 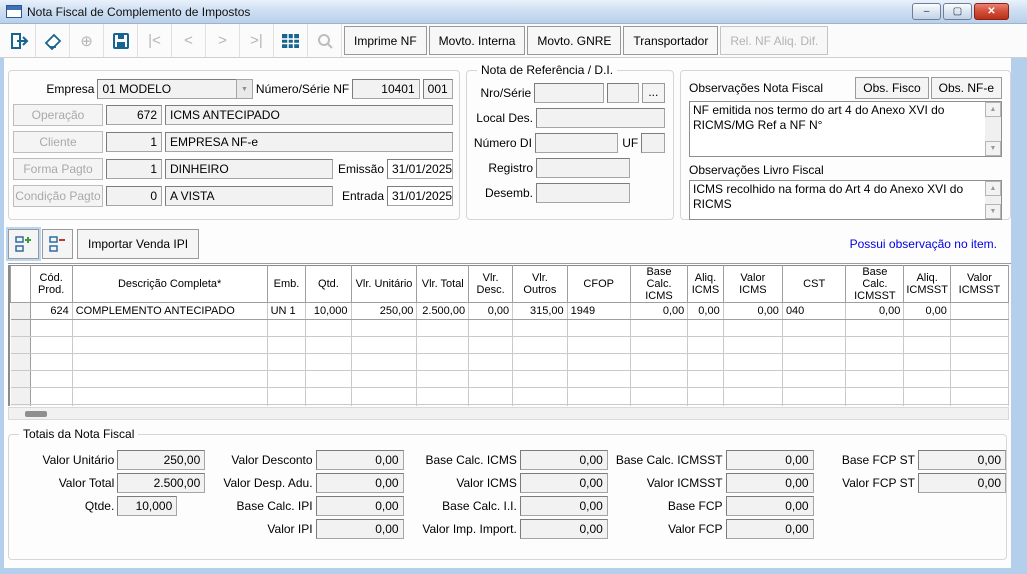 What do you see at coordinates (583, 168) in the screenshot?
I see `registro-field` at bounding box center [583, 168].